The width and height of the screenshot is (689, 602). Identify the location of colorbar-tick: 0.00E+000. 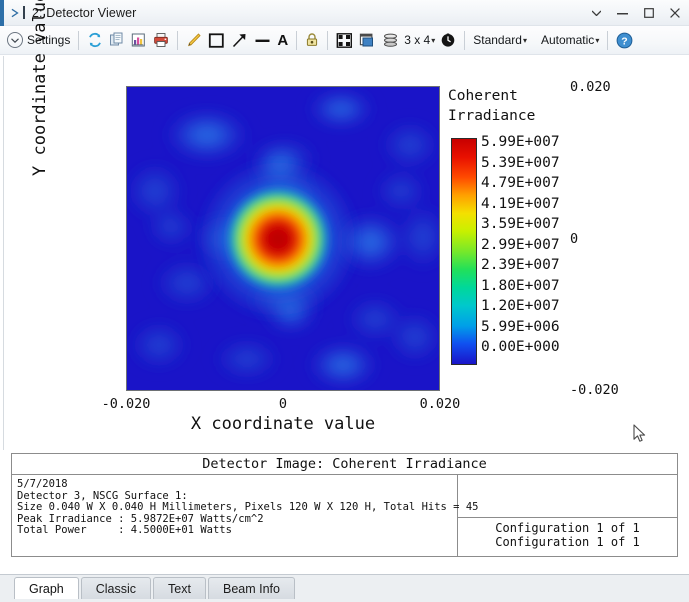
(520, 347).